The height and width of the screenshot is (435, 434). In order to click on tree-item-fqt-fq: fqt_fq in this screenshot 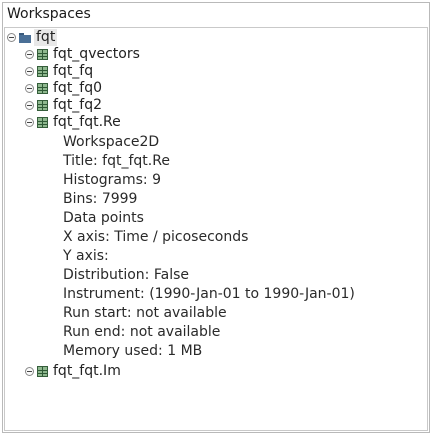, I will do `click(60, 71)`.